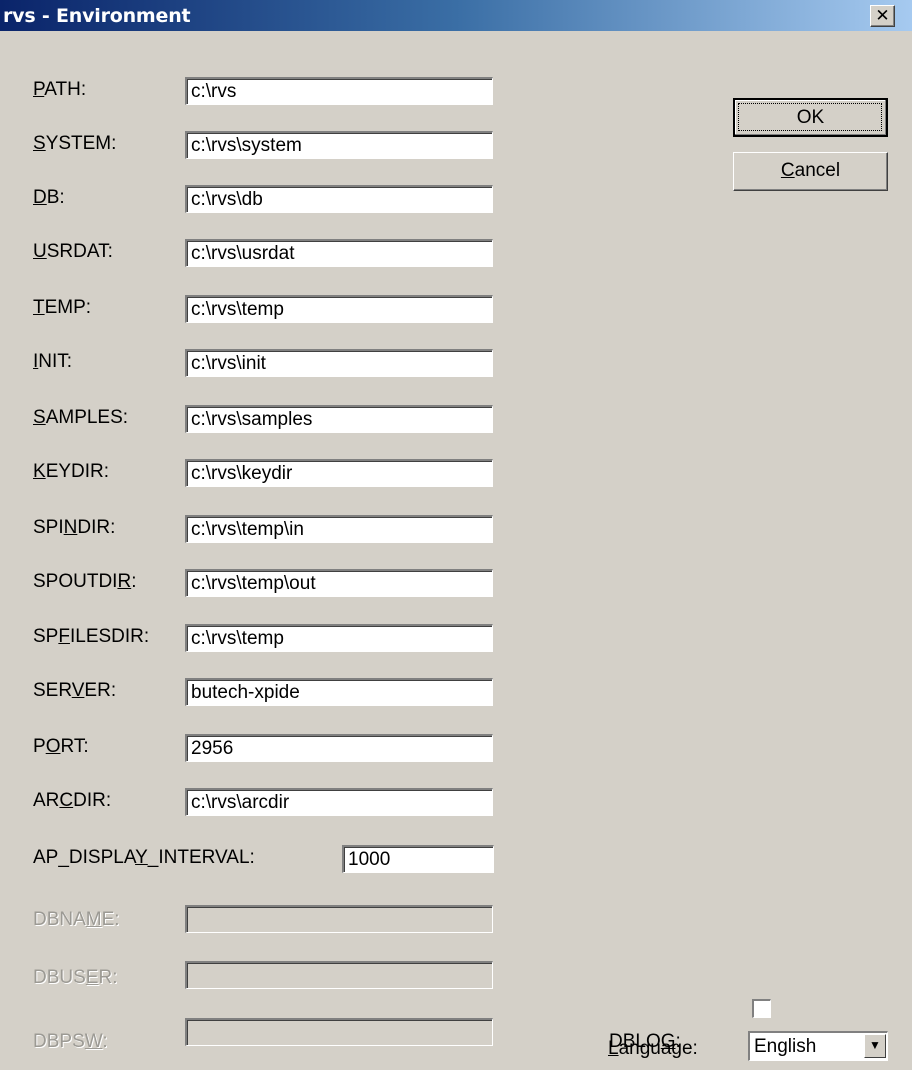  I want to click on label-language: Language:, so click(653, 1048).